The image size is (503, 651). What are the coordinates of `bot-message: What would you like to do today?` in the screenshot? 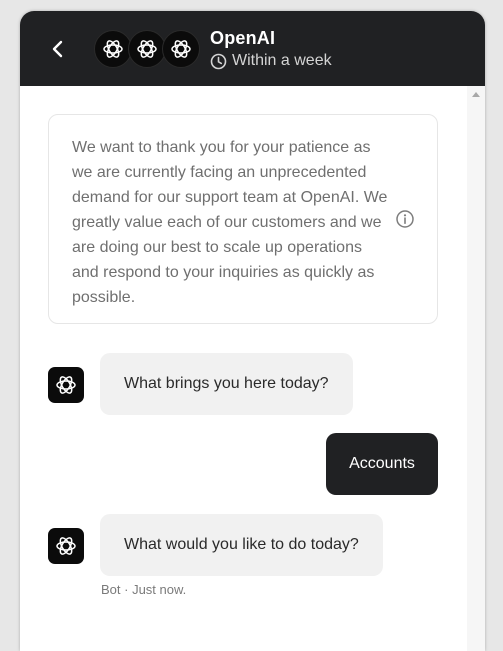 It's located at (241, 545).